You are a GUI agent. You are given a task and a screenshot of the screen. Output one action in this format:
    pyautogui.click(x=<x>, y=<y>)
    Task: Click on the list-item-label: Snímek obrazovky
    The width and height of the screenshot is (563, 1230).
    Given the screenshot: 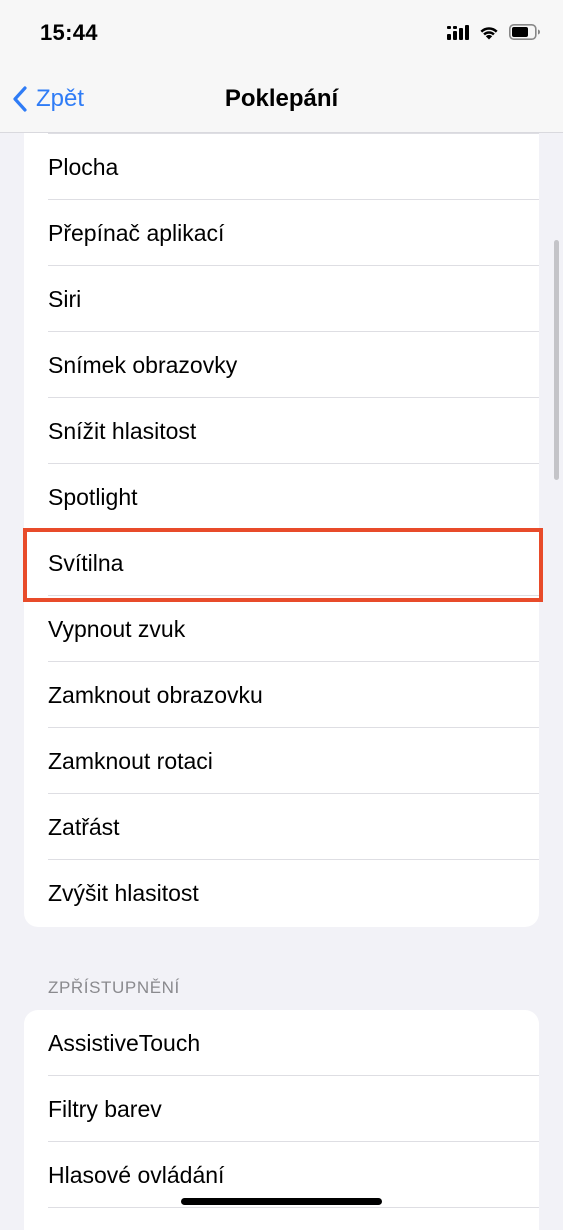 What is the action you would take?
    pyautogui.click(x=143, y=365)
    